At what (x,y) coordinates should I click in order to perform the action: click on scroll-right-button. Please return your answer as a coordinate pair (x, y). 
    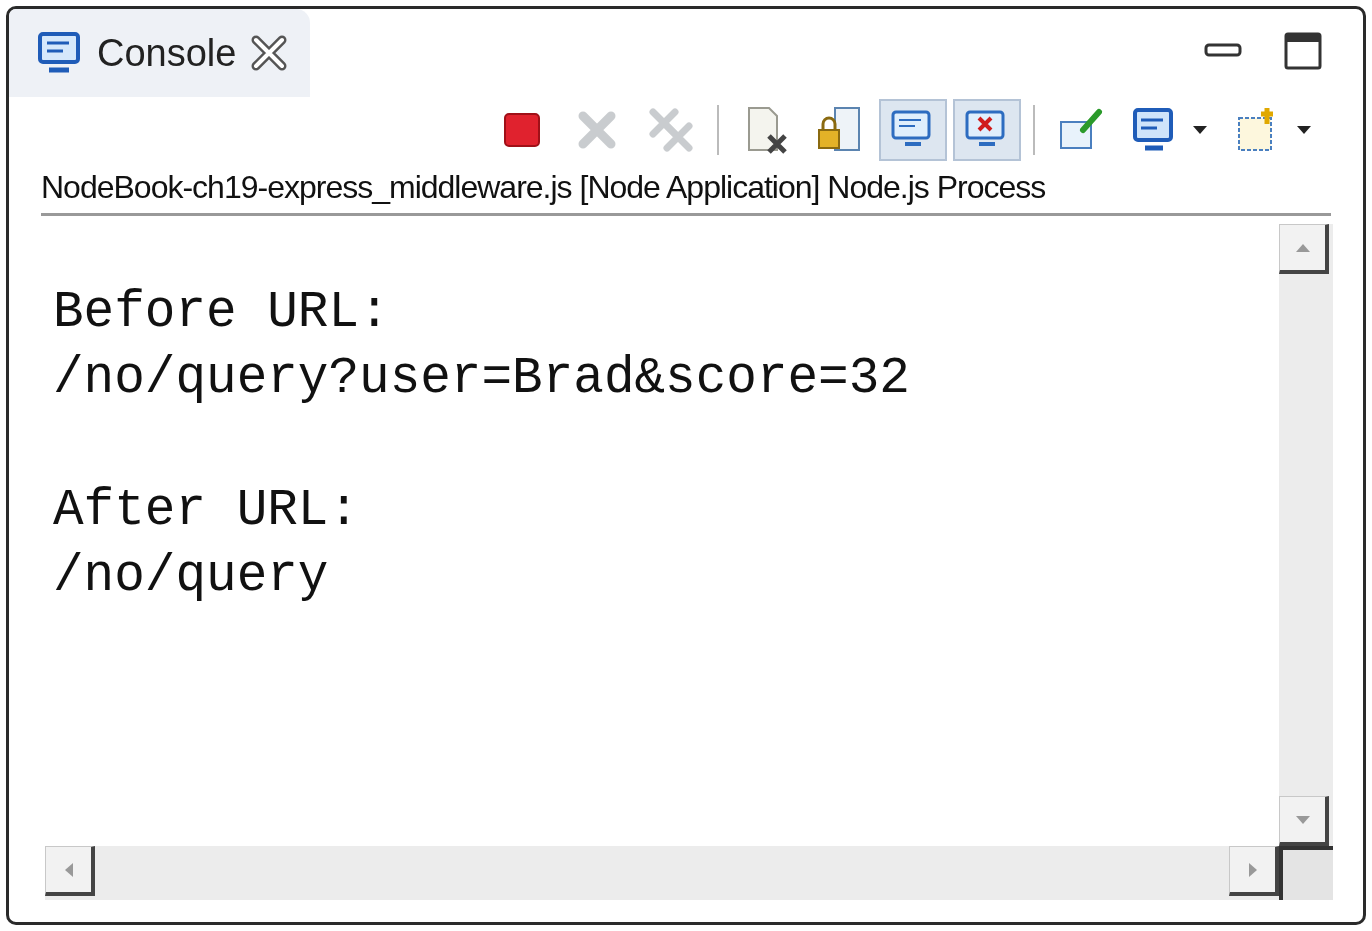
    Looking at the image, I should click on (1254, 871).